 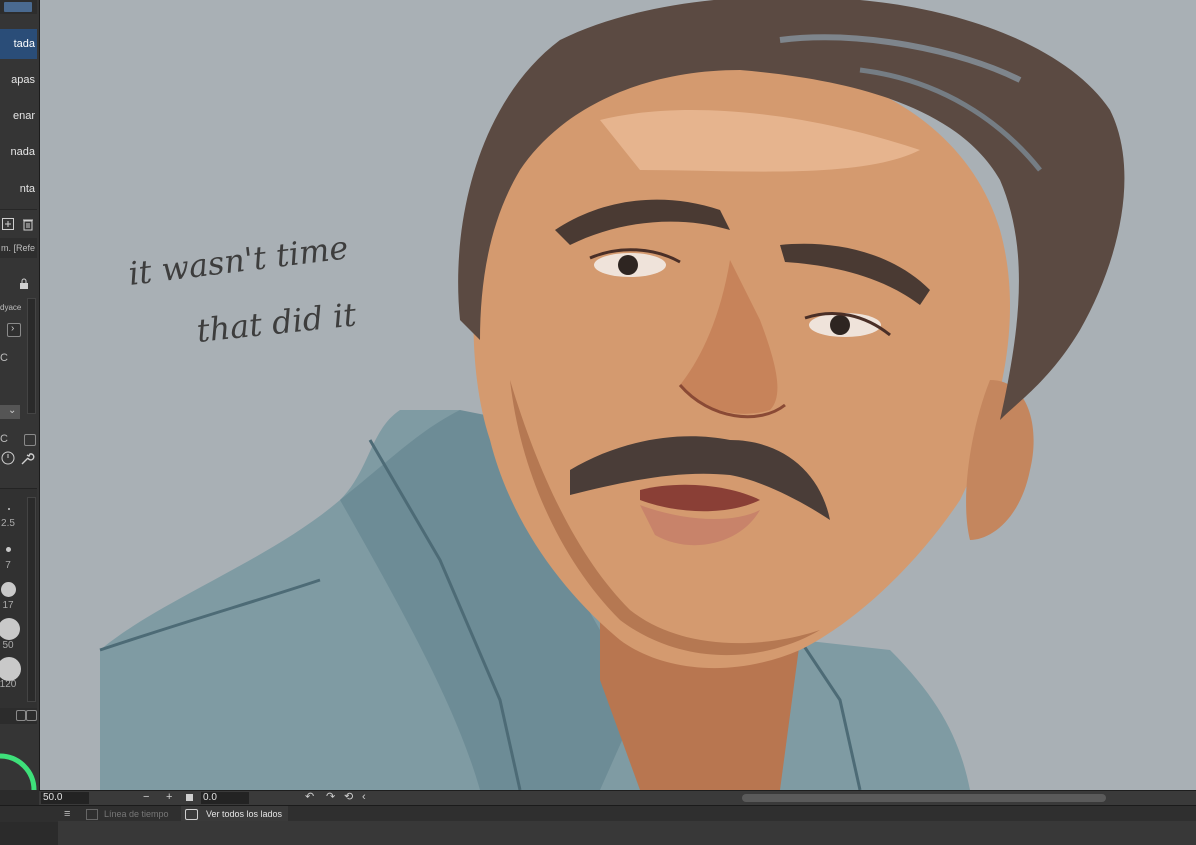 I want to click on settings-button, so click(x=21, y=715).